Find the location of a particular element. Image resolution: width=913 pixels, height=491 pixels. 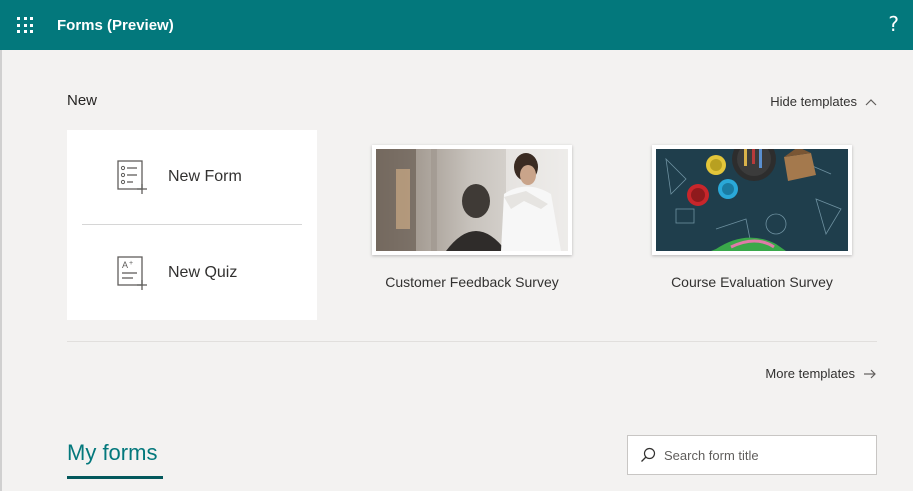

waffle-icon is located at coordinates (25, 25).